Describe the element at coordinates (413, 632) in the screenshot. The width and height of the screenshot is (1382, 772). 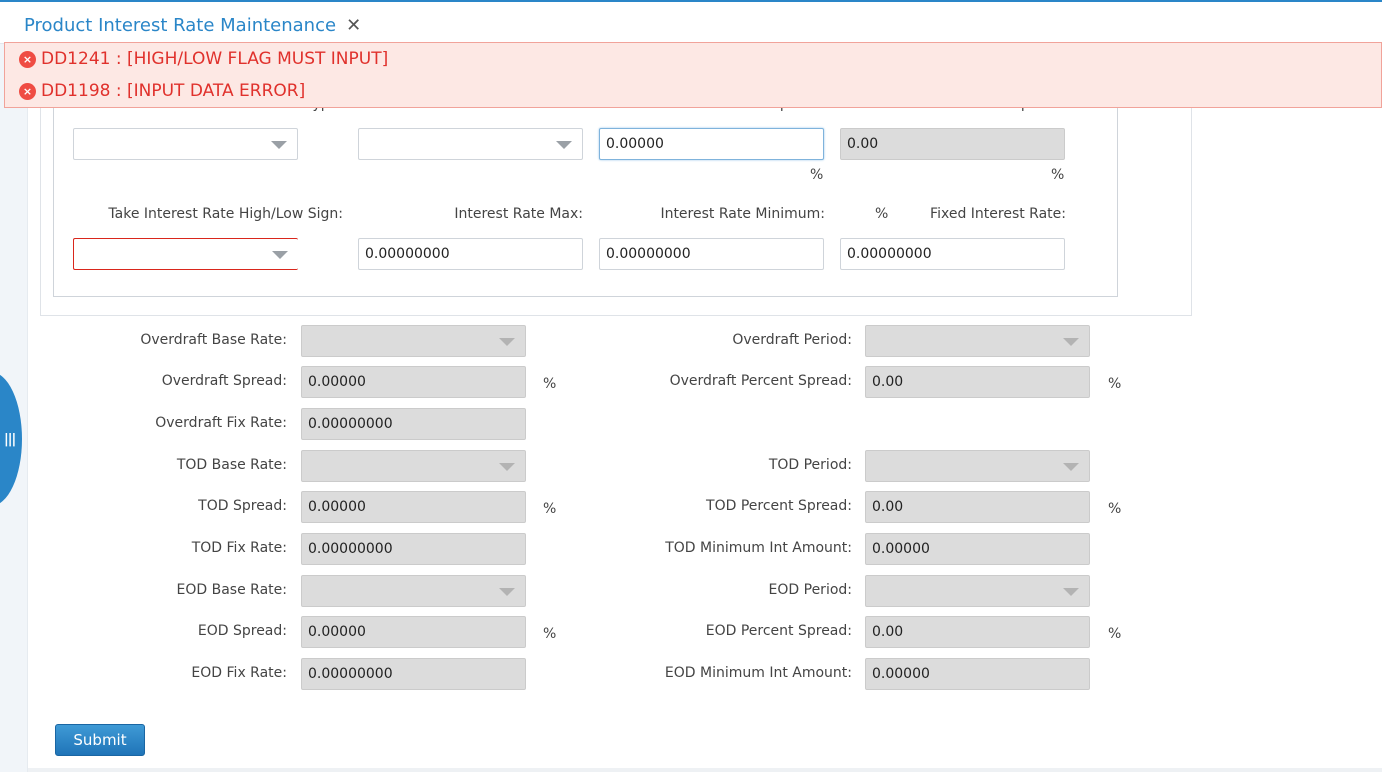
I see `eod-spread-input: 0.00000` at that location.